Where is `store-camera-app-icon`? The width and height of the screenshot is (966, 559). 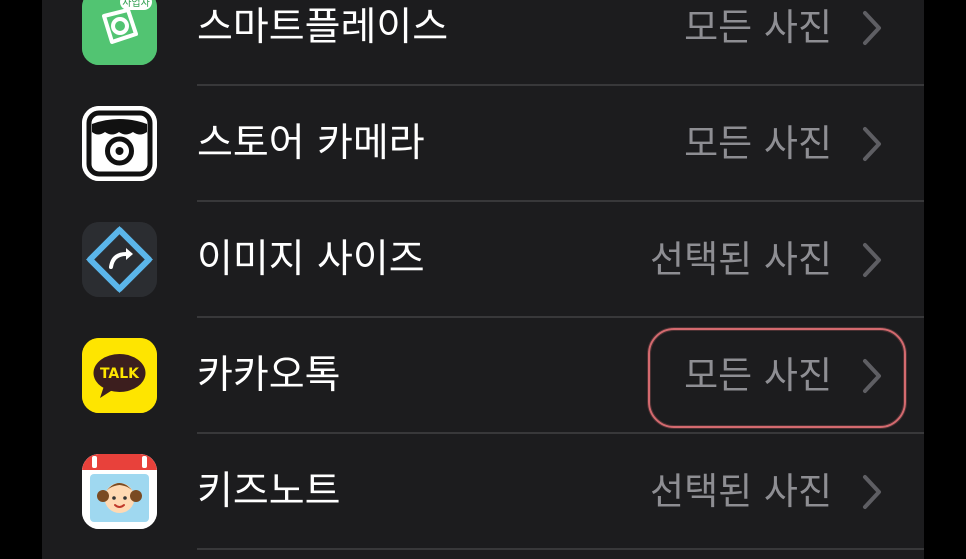 store-camera-app-icon is located at coordinates (119, 143).